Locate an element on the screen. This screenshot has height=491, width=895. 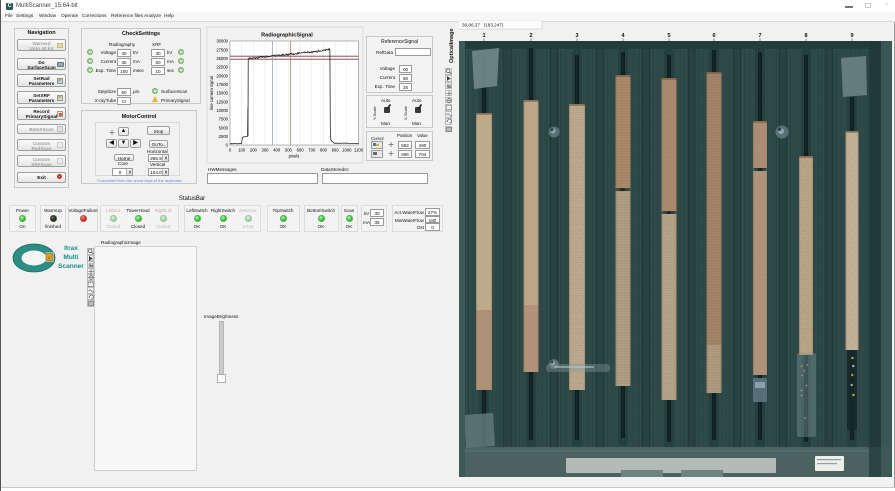
svg-text: 300 is located at coordinates (266, 150).